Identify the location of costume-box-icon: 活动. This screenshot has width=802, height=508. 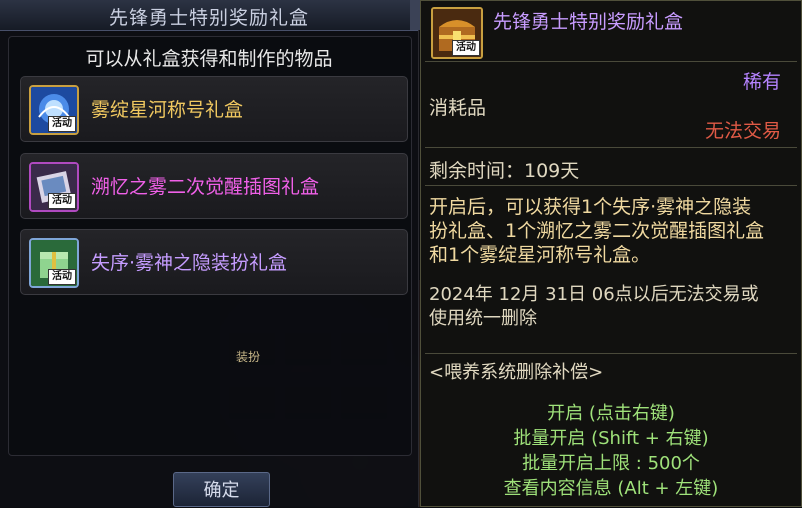
(54, 263).